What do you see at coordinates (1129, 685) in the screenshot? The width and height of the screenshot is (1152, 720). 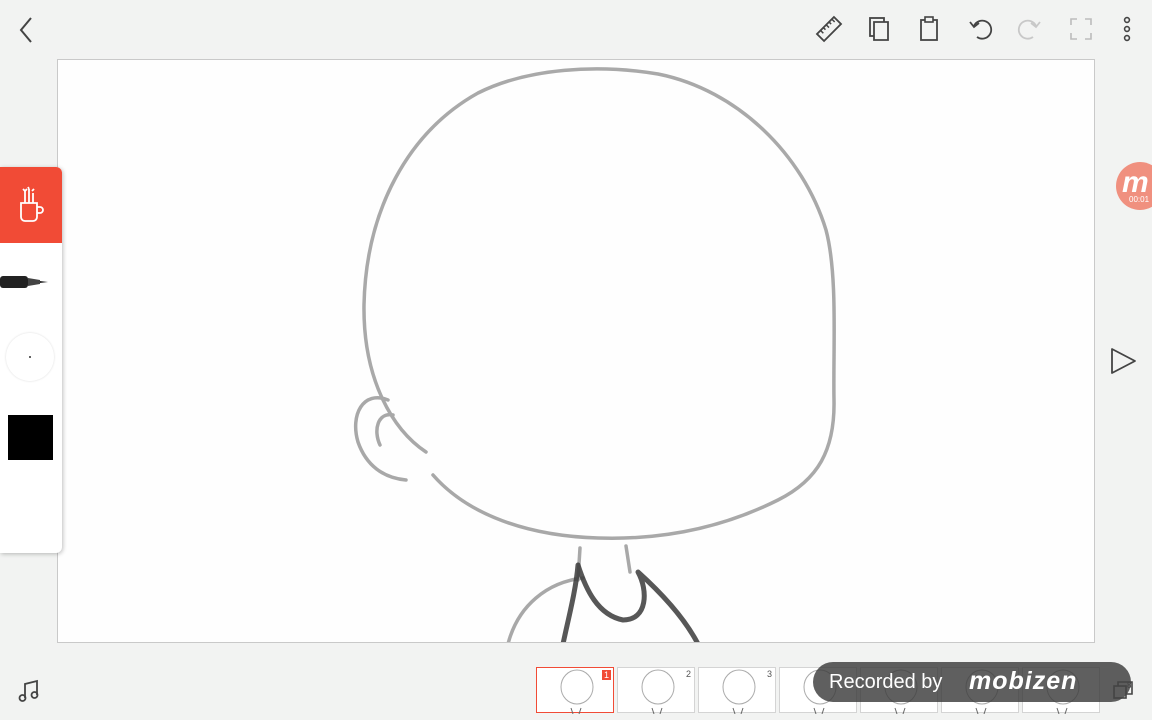 I see `frame-count-label: 8` at bounding box center [1129, 685].